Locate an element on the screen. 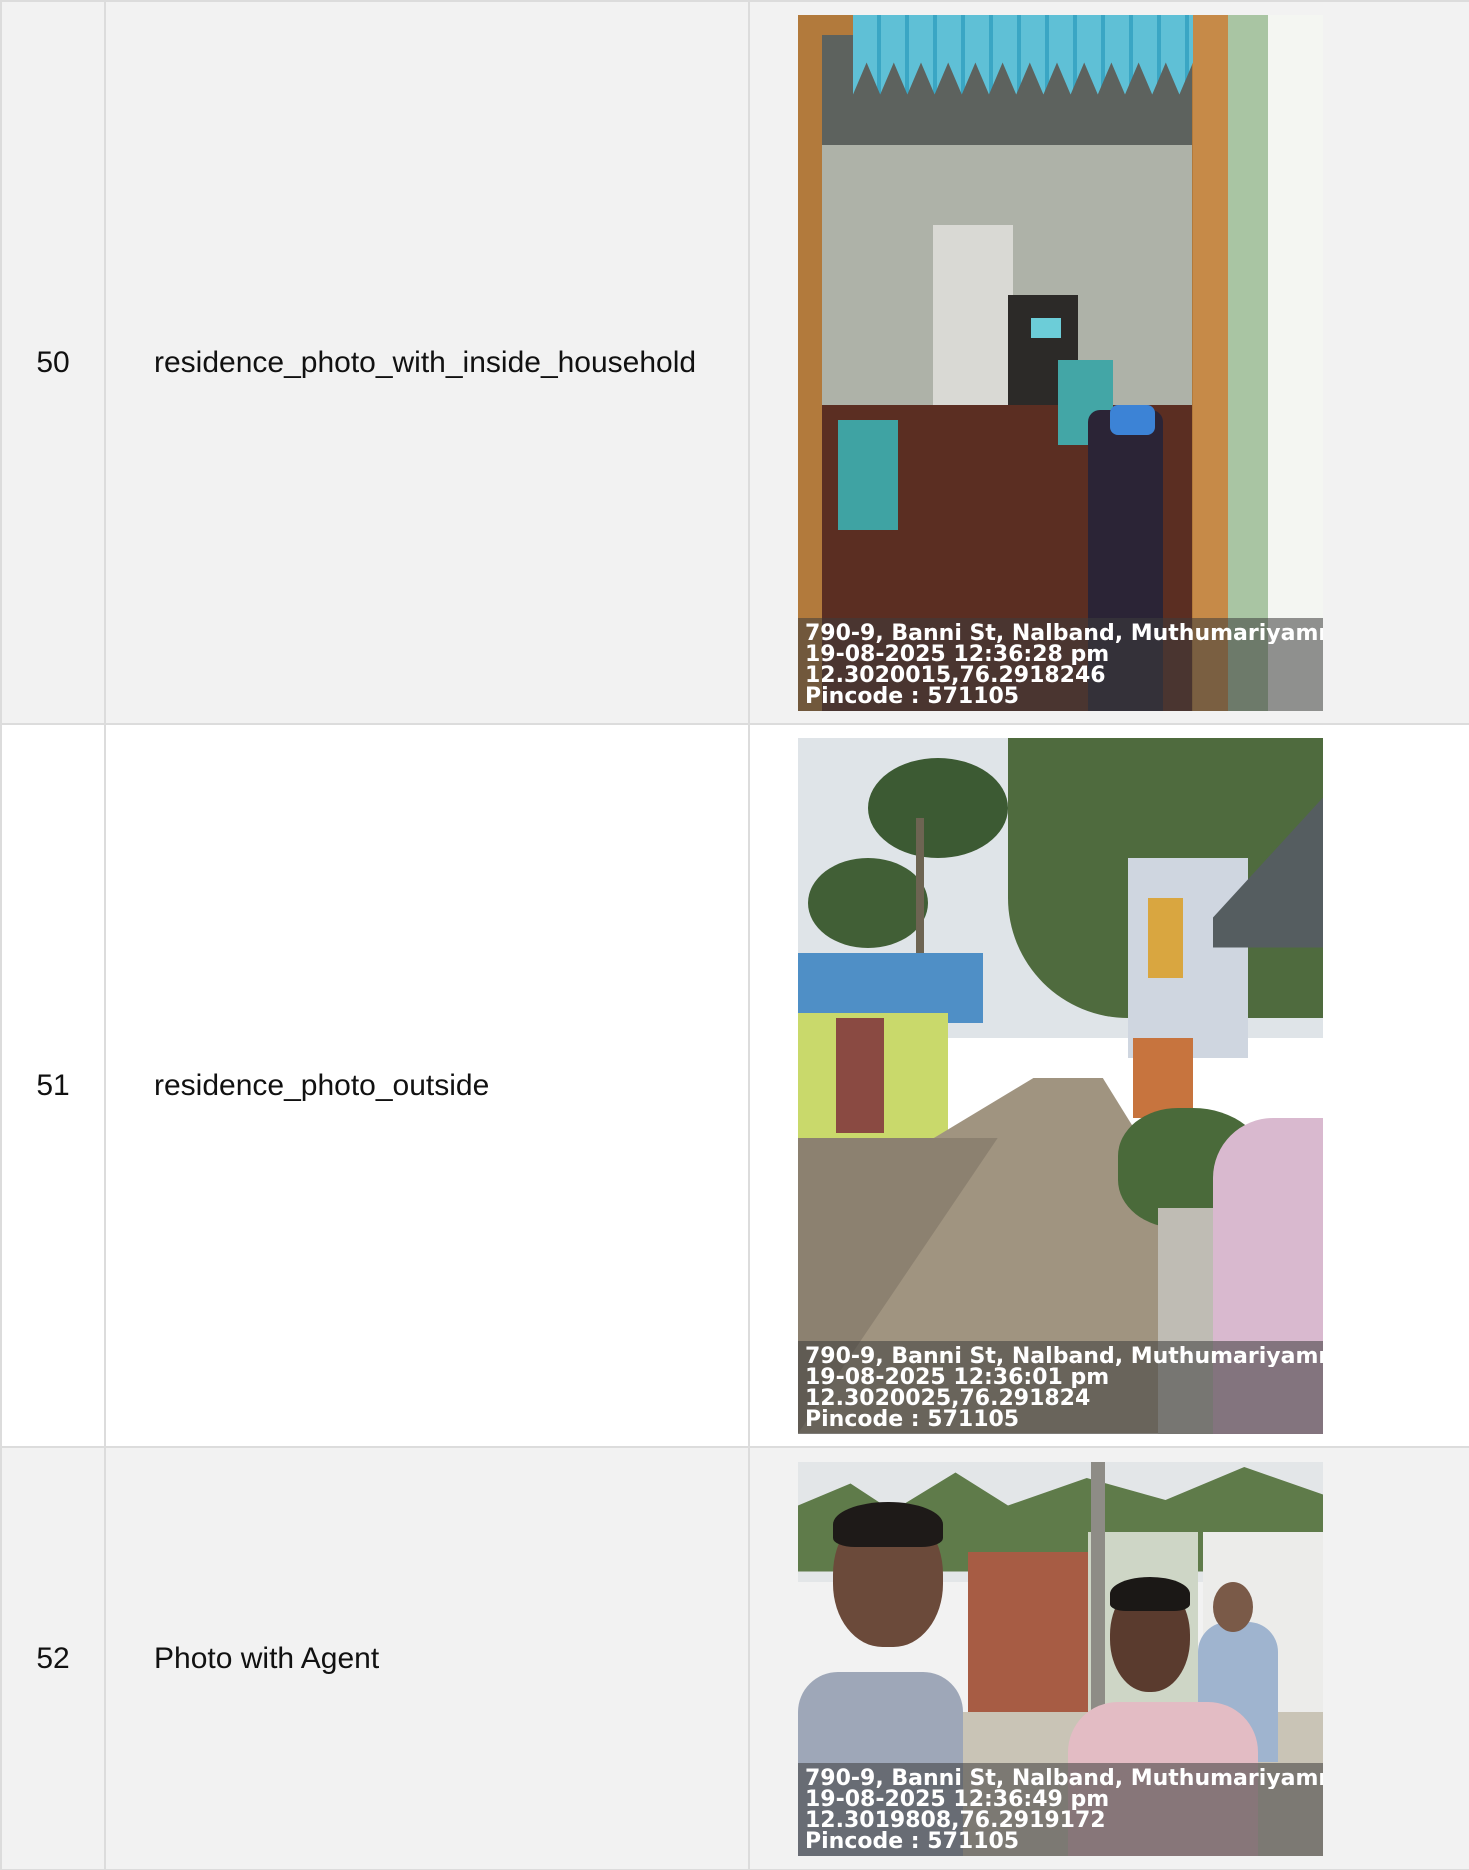 This screenshot has height=1870, width=1469. row-number: 50 is located at coordinates (53, 362).